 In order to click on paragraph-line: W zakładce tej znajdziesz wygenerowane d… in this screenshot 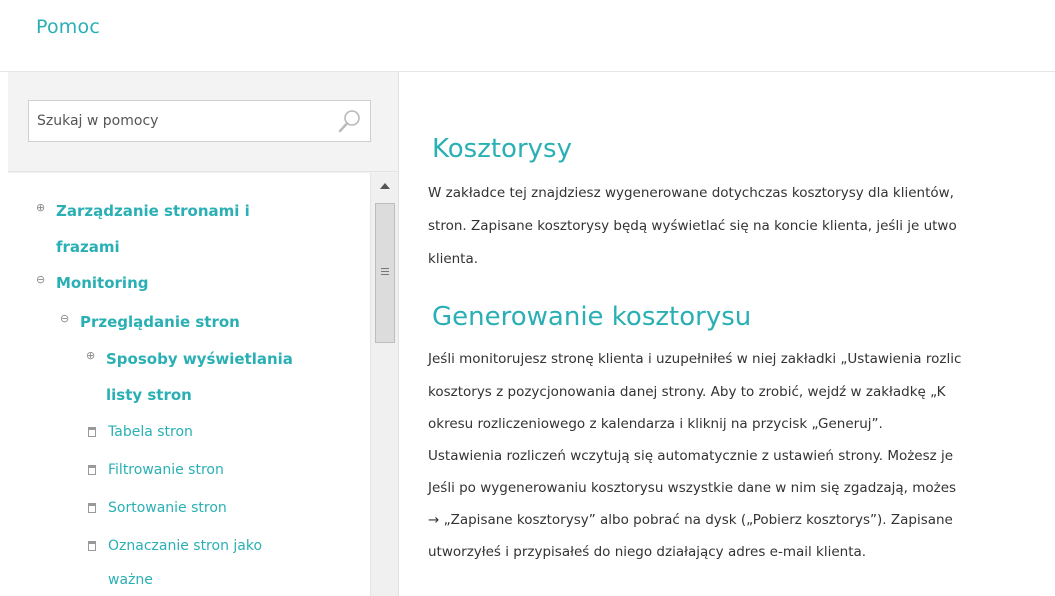, I will do `click(691, 193)`.